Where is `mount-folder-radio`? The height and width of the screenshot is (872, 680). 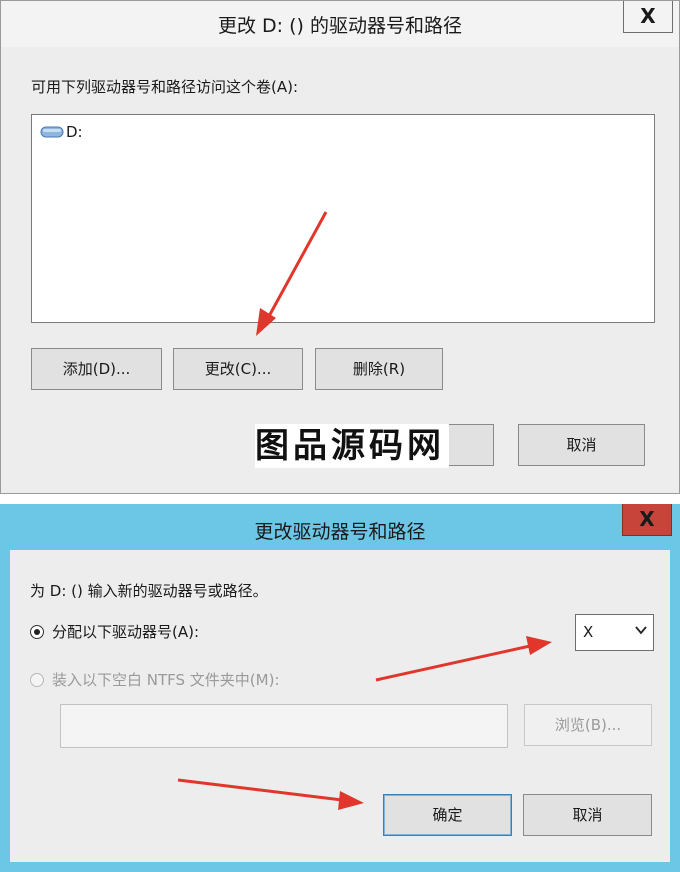 mount-folder-radio is located at coordinates (37, 680).